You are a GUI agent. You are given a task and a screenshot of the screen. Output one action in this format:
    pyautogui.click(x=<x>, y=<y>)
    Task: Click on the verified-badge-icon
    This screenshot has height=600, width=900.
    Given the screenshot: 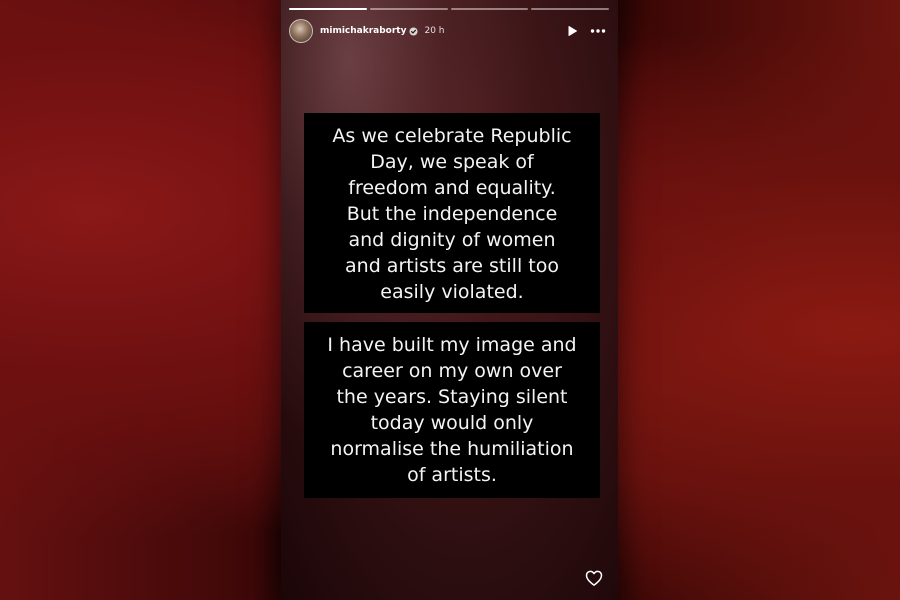 What is the action you would take?
    pyautogui.click(x=414, y=31)
    